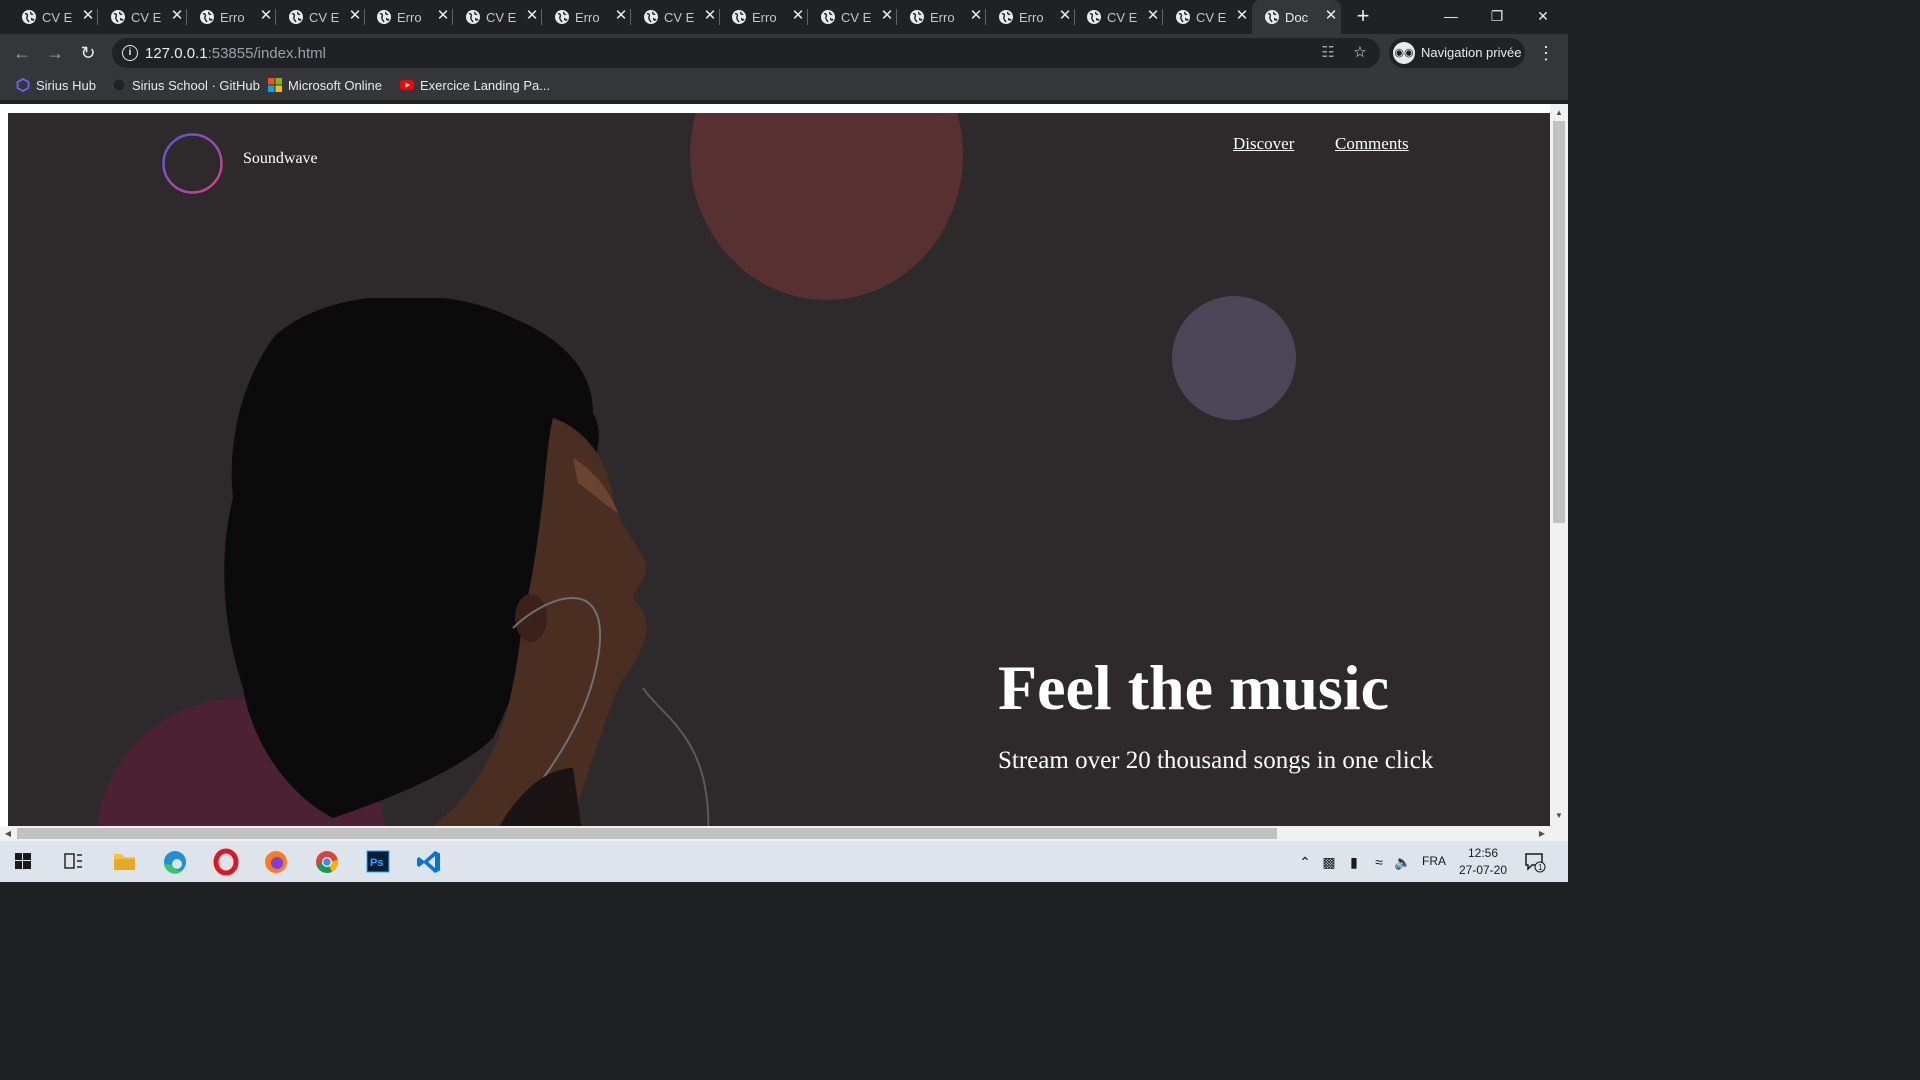 The image size is (1920, 1080). Describe the element at coordinates (1354, 862) in the screenshot. I see `battery-icon: ▮` at that location.